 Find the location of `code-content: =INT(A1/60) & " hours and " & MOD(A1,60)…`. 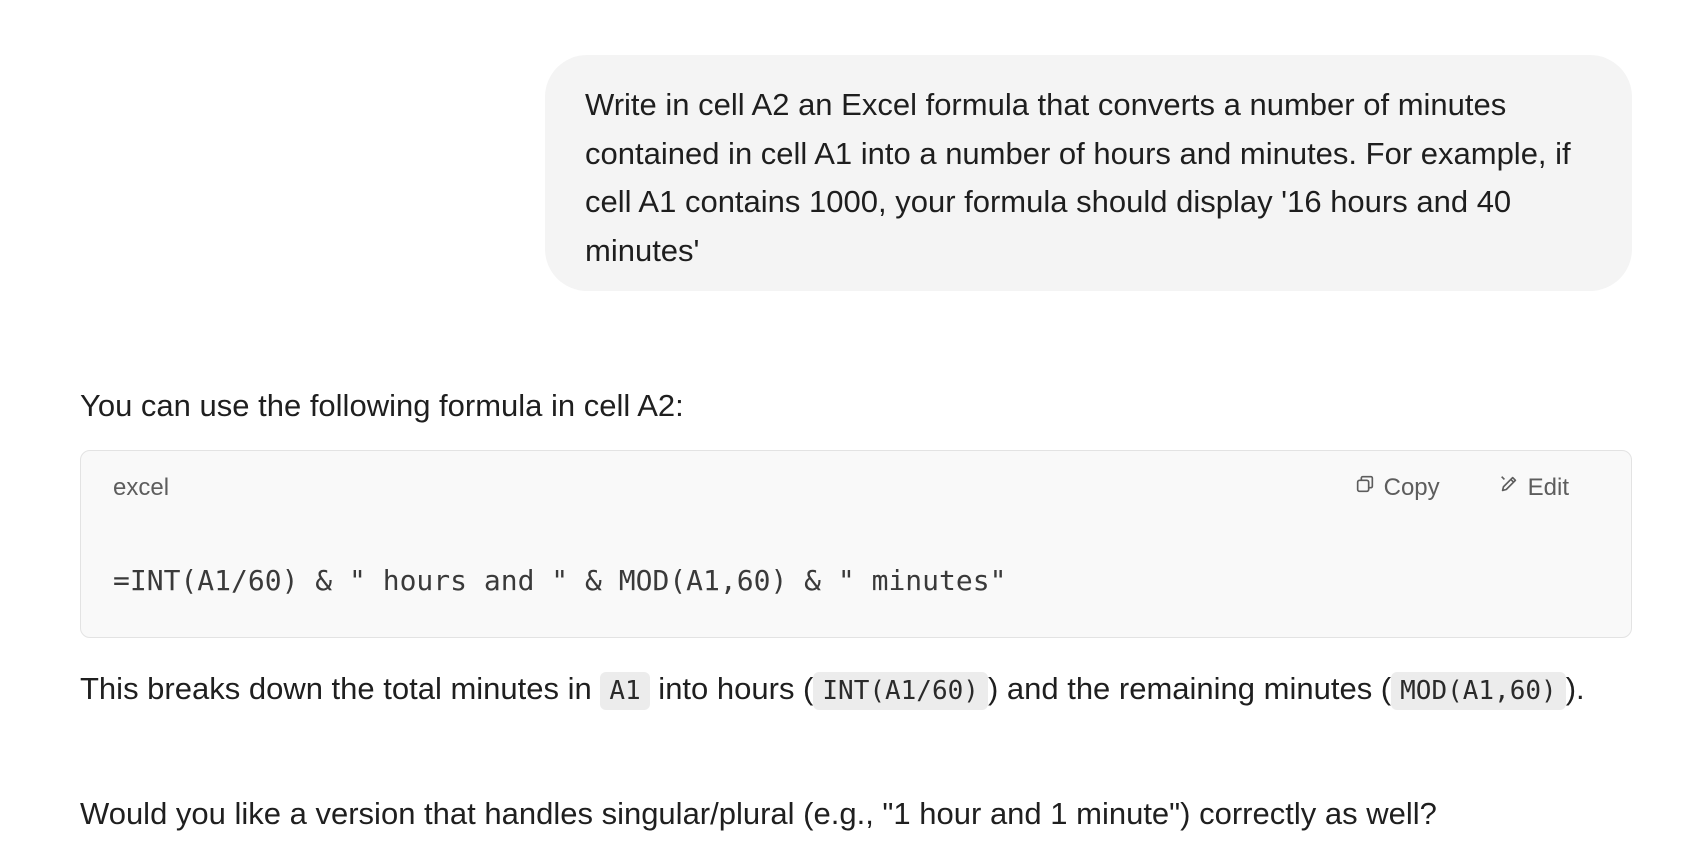

code-content: =INT(A1/60) & " hours and " & MOD(A1,60)… is located at coordinates (560, 580).